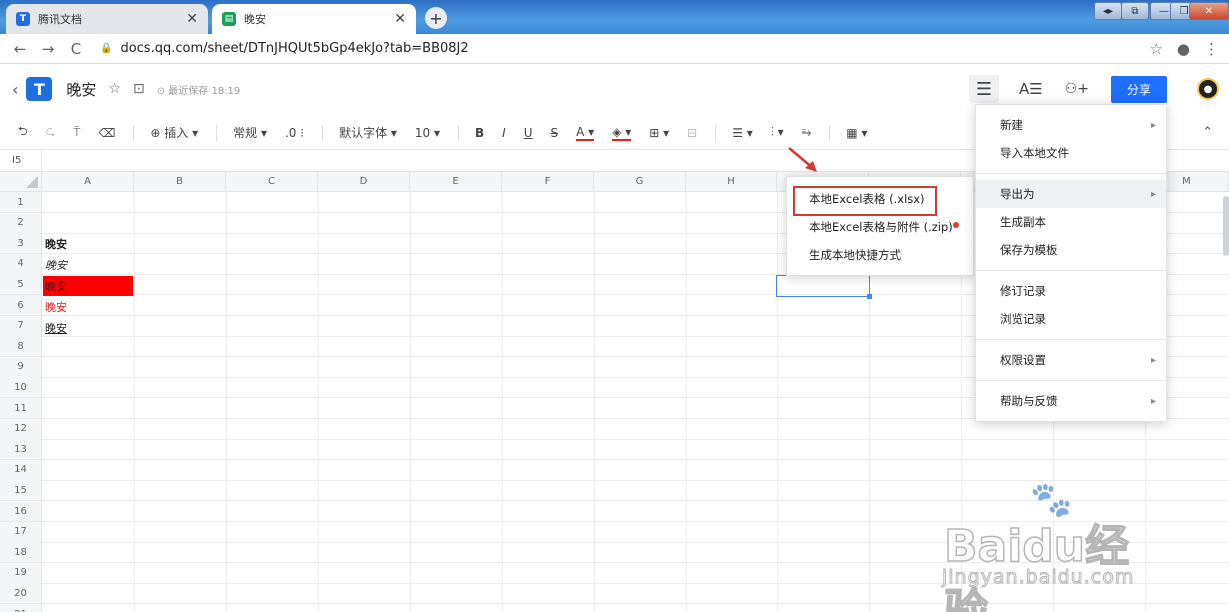 The image size is (1229, 612). I want to click on text-format-icon: A☰, so click(1031, 89).